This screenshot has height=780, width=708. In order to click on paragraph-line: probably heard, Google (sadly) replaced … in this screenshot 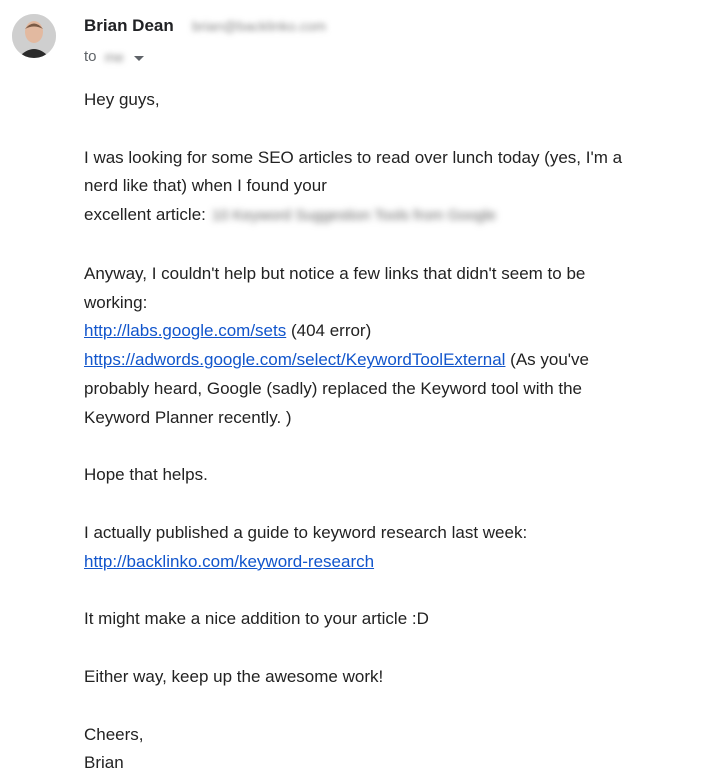, I will do `click(333, 388)`.